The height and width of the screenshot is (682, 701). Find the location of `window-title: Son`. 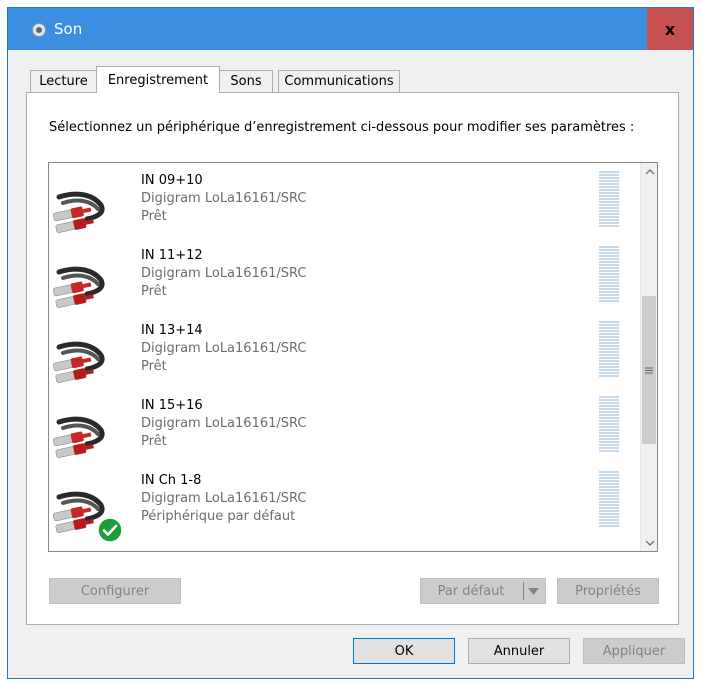

window-title: Son is located at coordinates (68, 29).